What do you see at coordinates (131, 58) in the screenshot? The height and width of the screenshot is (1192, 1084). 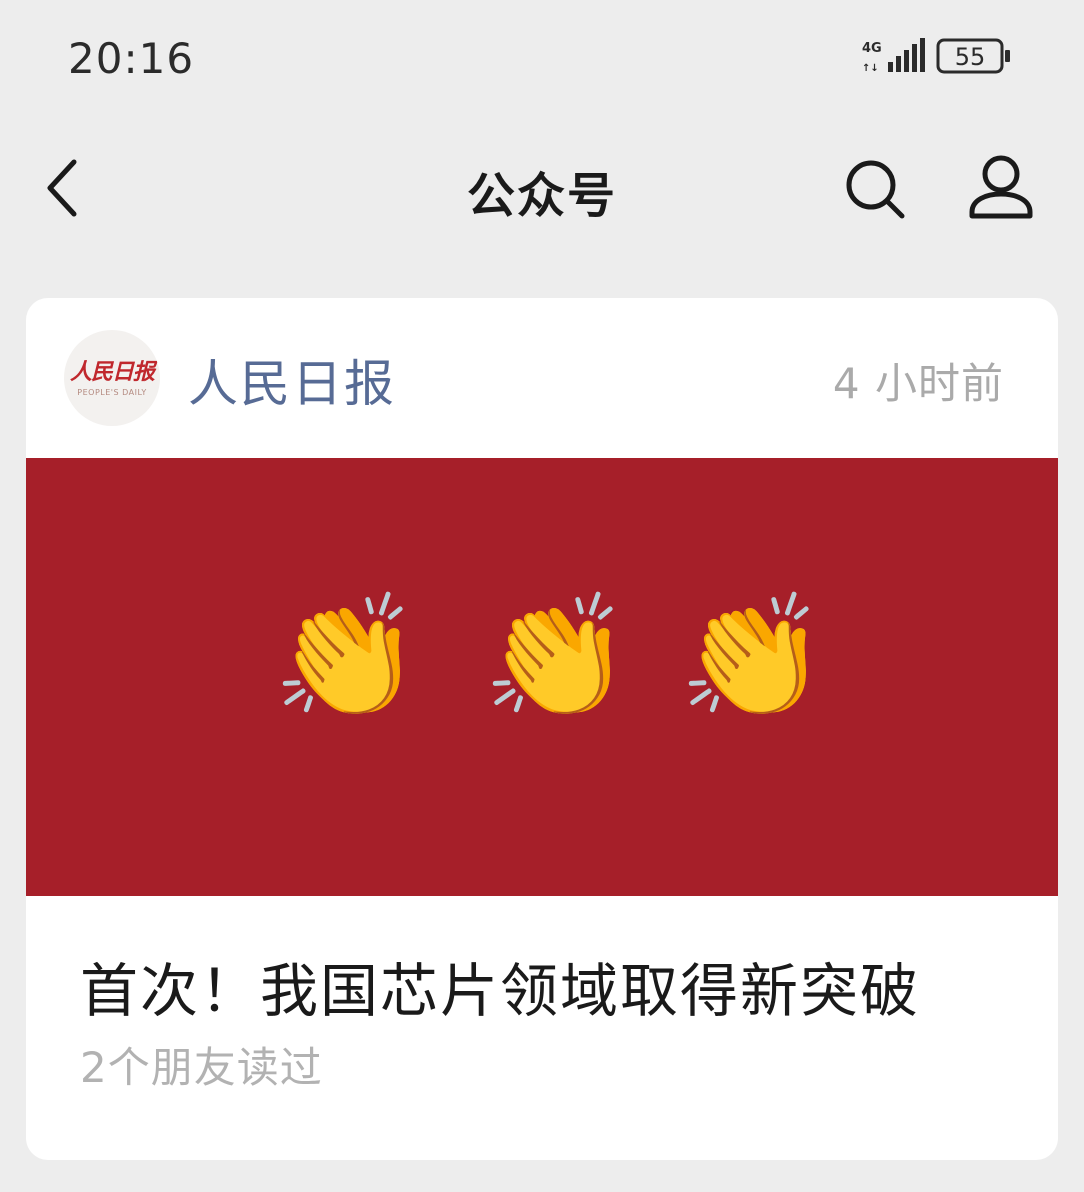 I see `status-time: 20:16` at bounding box center [131, 58].